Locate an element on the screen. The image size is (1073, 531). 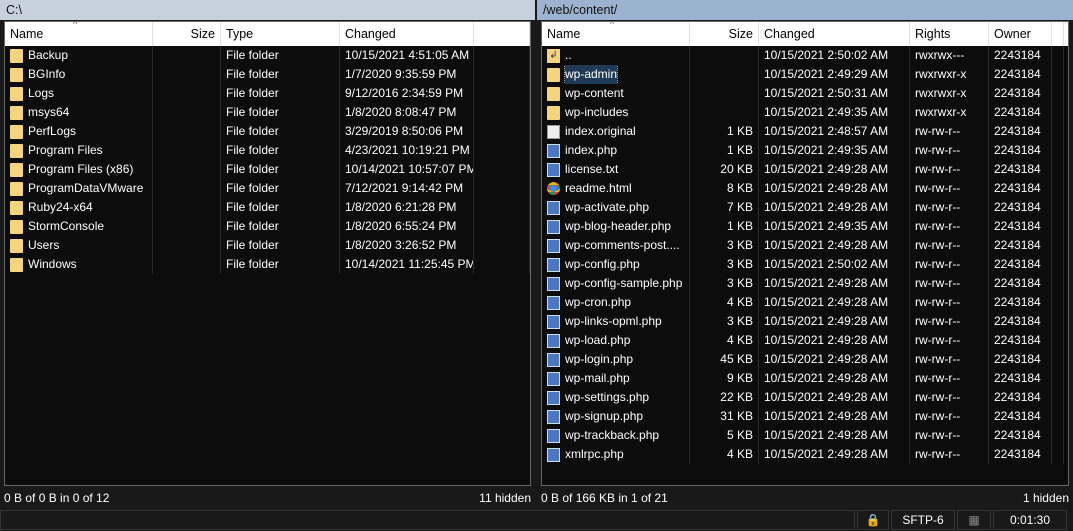
column-header-filler is located at coordinates (1058, 34).